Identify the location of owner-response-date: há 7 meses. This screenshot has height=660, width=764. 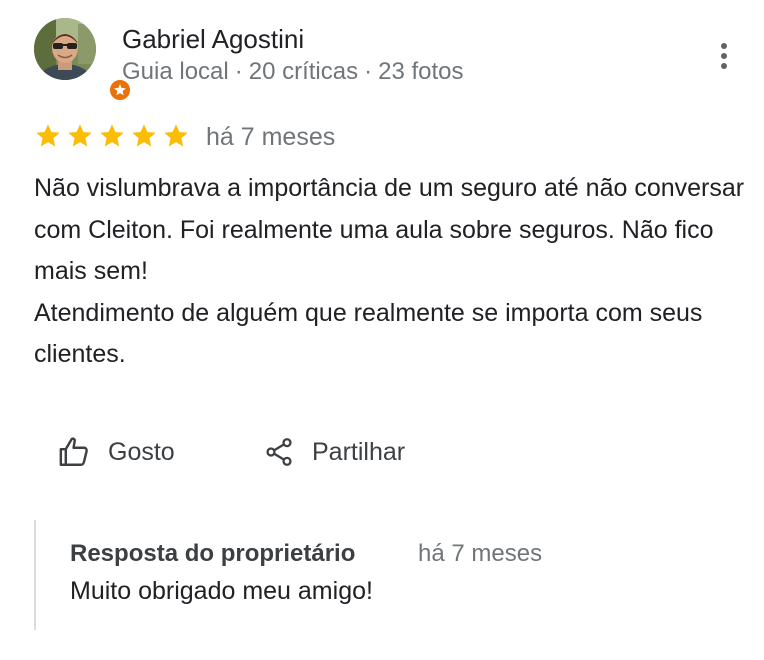
(480, 553).